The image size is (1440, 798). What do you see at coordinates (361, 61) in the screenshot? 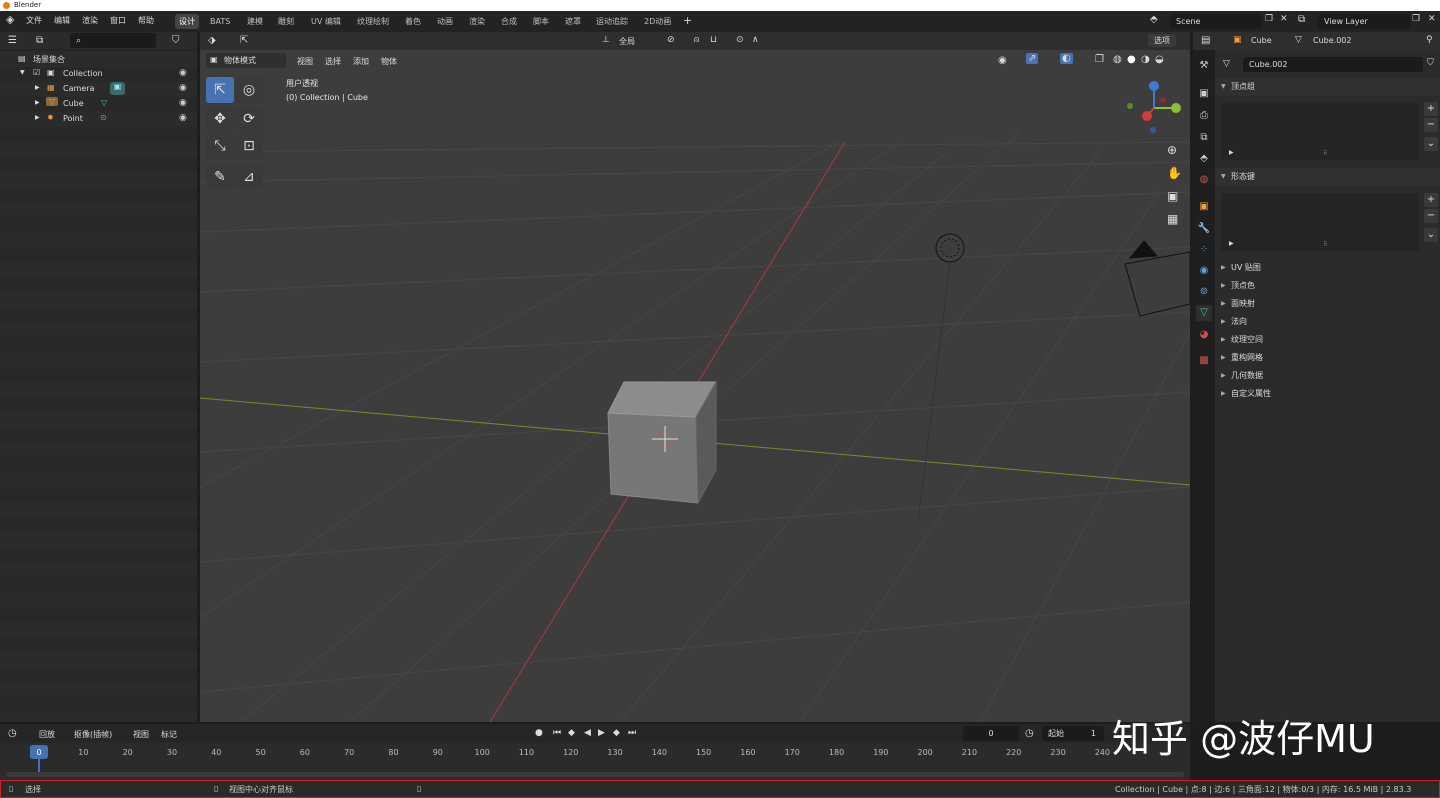
I see `viewport-menu-add: 添加` at bounding box center [361, 61].